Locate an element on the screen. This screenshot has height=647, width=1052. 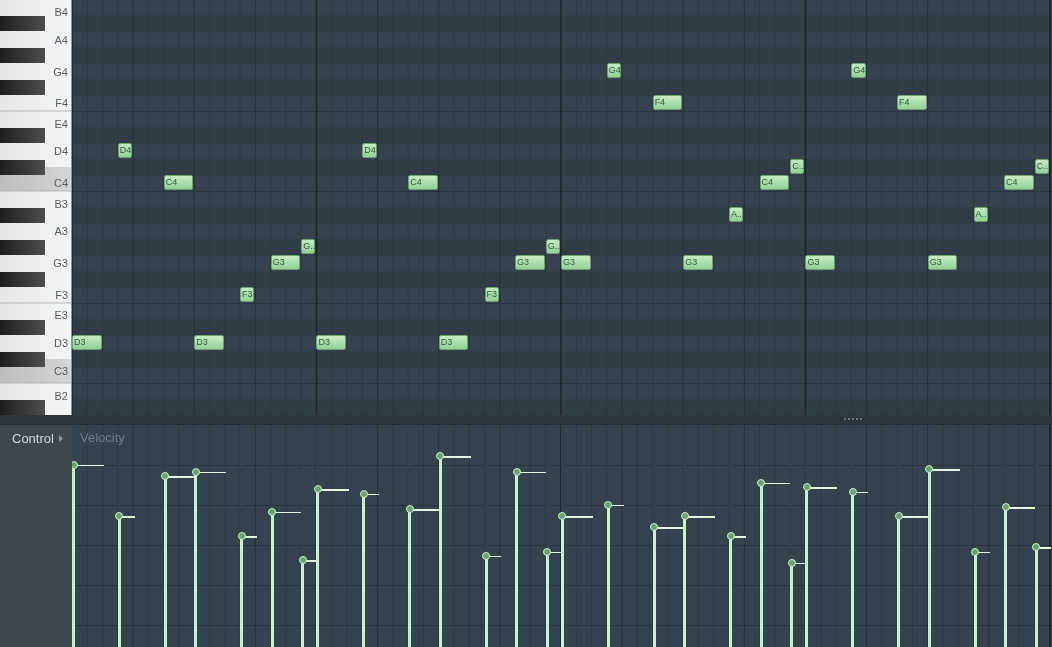
key-label: E4 is located at coordinates (61, 124).